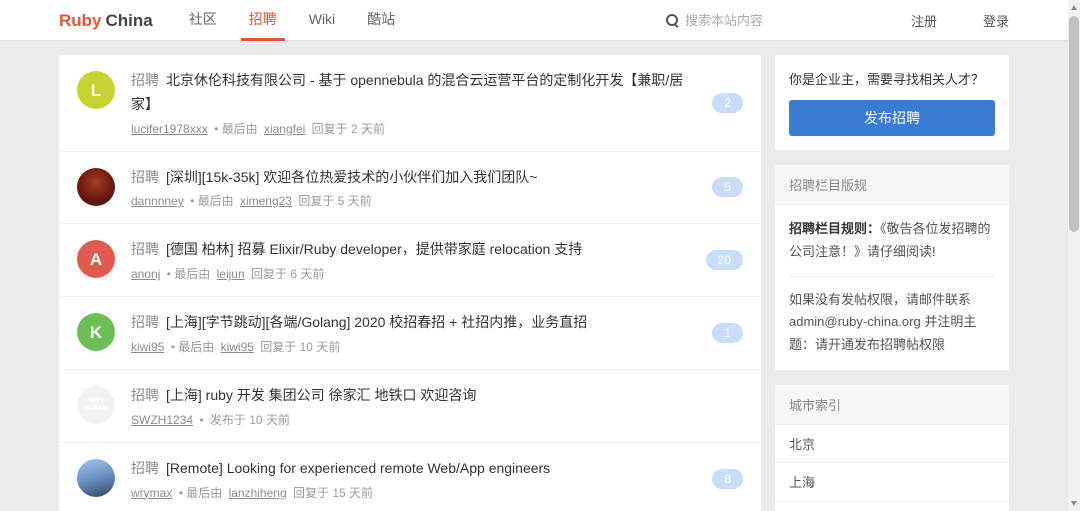 Image resolution: width=1080 pixels, height=511 pixels. What do you see at coordinates (727, 333) in the screenshot?
I see `reply-count-badge: 1` at bounding box center [727, 333].